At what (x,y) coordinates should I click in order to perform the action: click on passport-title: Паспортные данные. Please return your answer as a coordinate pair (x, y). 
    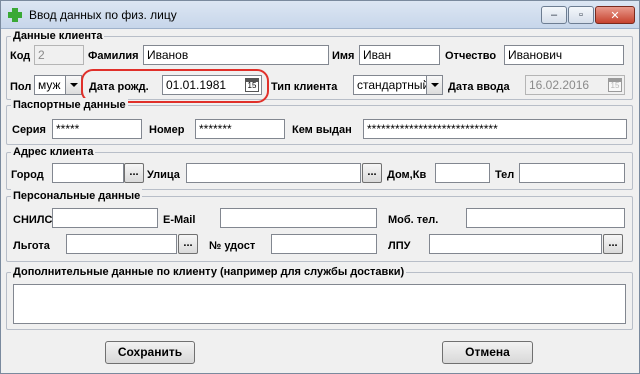
    Looking at the image, I should click on (69, 105).